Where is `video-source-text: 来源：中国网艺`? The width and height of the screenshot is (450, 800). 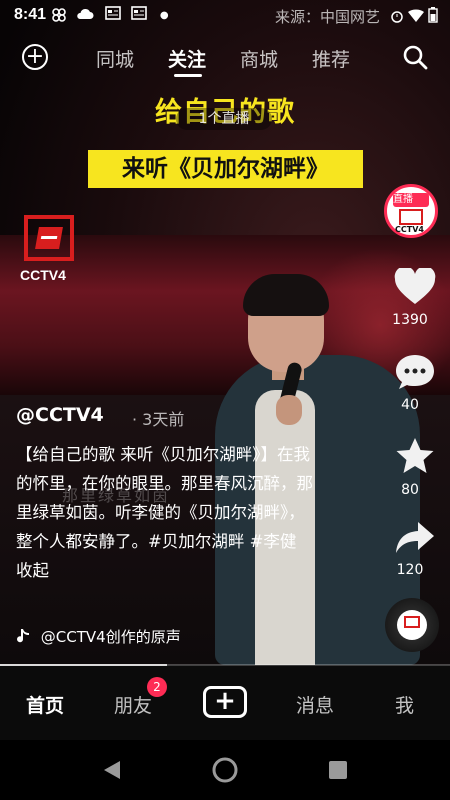
video-source-text: 来源：中国网艺 is located at coordinates (327, 17).